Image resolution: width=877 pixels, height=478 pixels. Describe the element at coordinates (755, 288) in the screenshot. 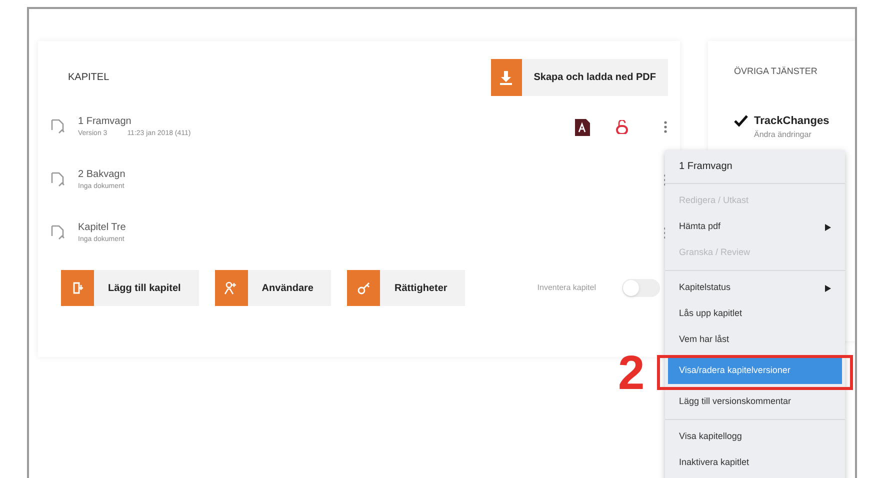

I see `menu-item: Kapitelstatus` at that location.